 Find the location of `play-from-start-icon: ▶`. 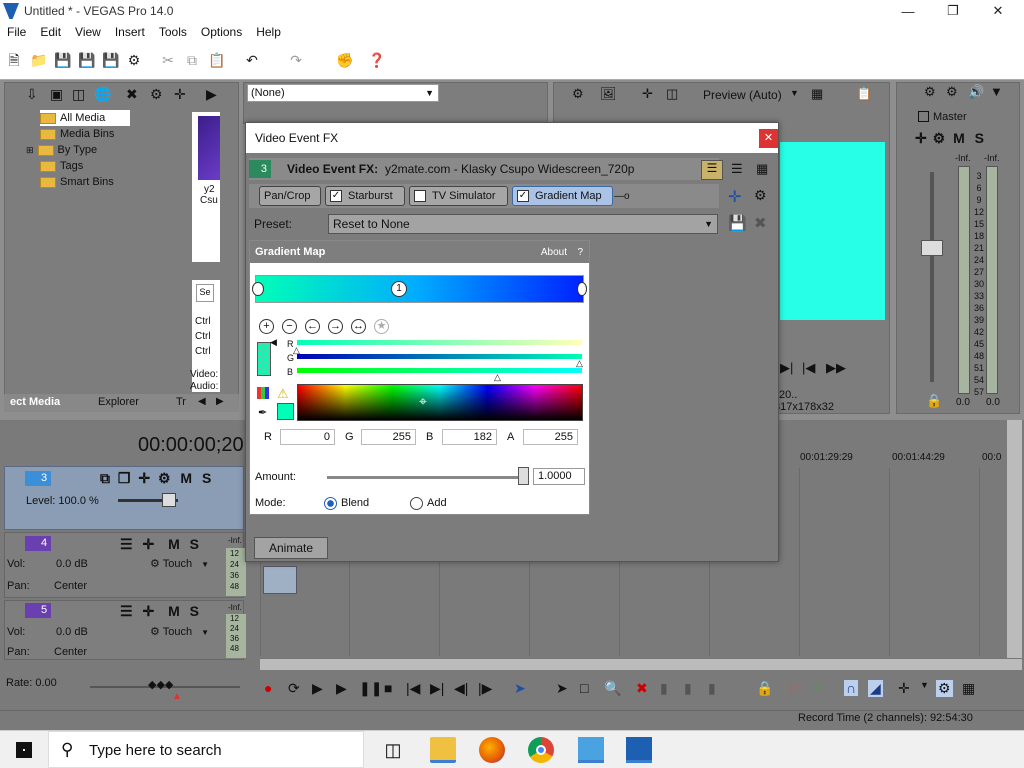

play-from-start-icon: ▶ is located at coordinates (317, 688).